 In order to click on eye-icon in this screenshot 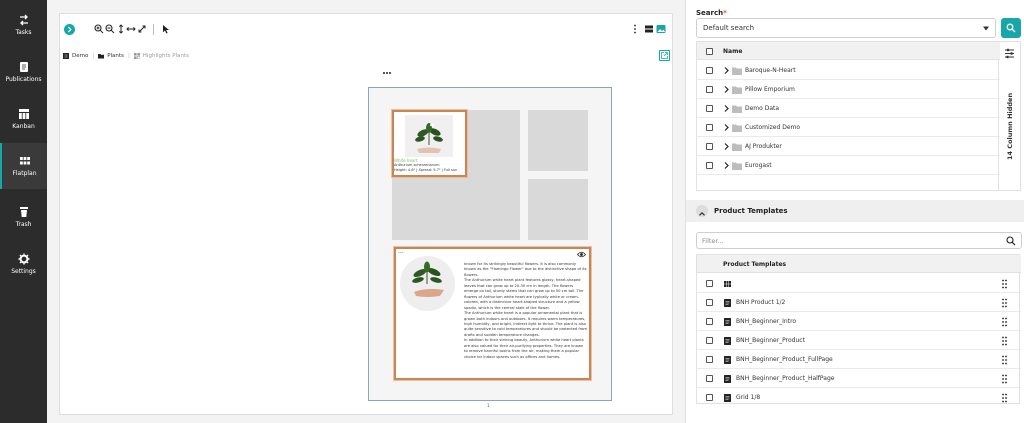, I will do `click(581, 254)`.